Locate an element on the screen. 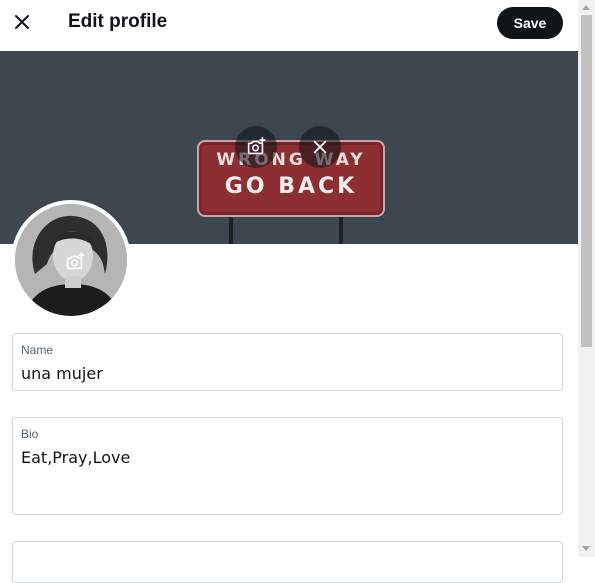 This screenshot has height=583, width=595. name-field-label: Name is located at coordinates (37, 350).